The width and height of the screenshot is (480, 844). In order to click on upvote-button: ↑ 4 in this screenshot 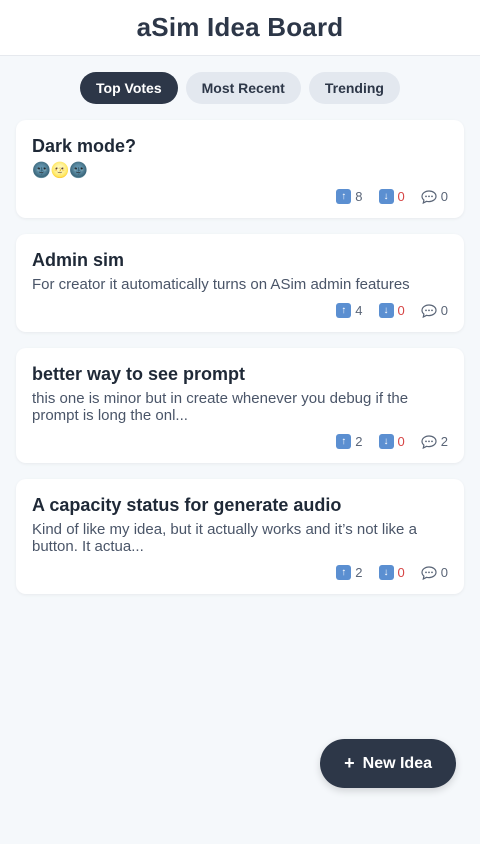, I will do `click(349, 310)`.